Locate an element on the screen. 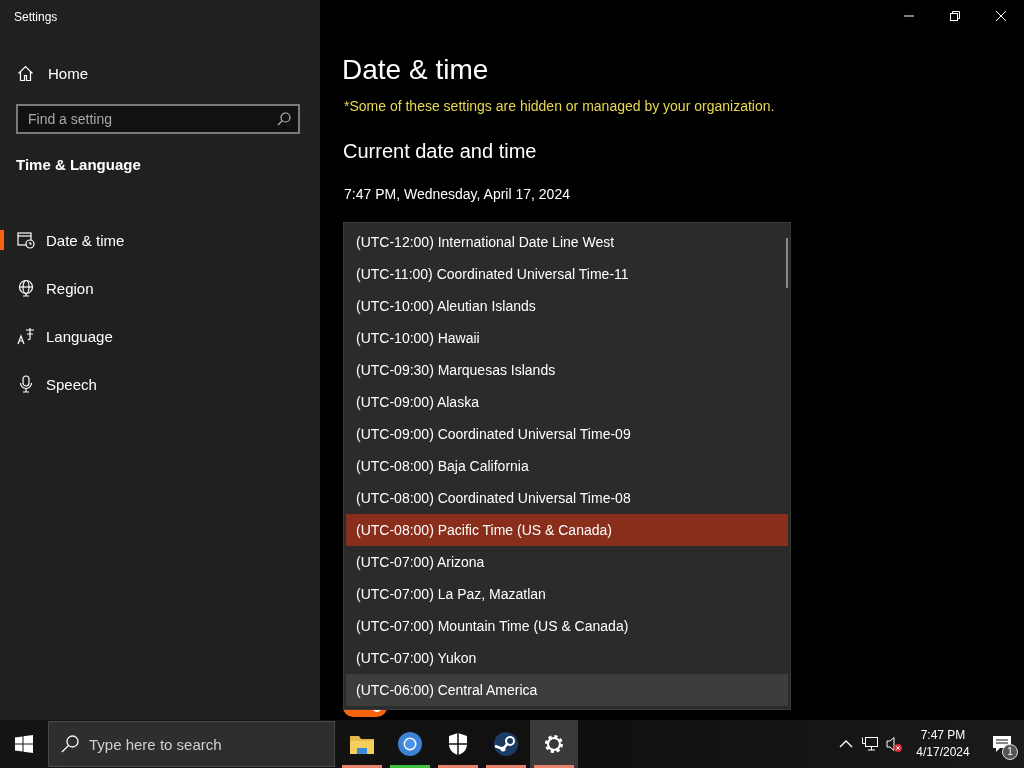  timezone-option: (UTC-09:00) Coordinated Universal Time-09 is located at coordinates (567, 434).